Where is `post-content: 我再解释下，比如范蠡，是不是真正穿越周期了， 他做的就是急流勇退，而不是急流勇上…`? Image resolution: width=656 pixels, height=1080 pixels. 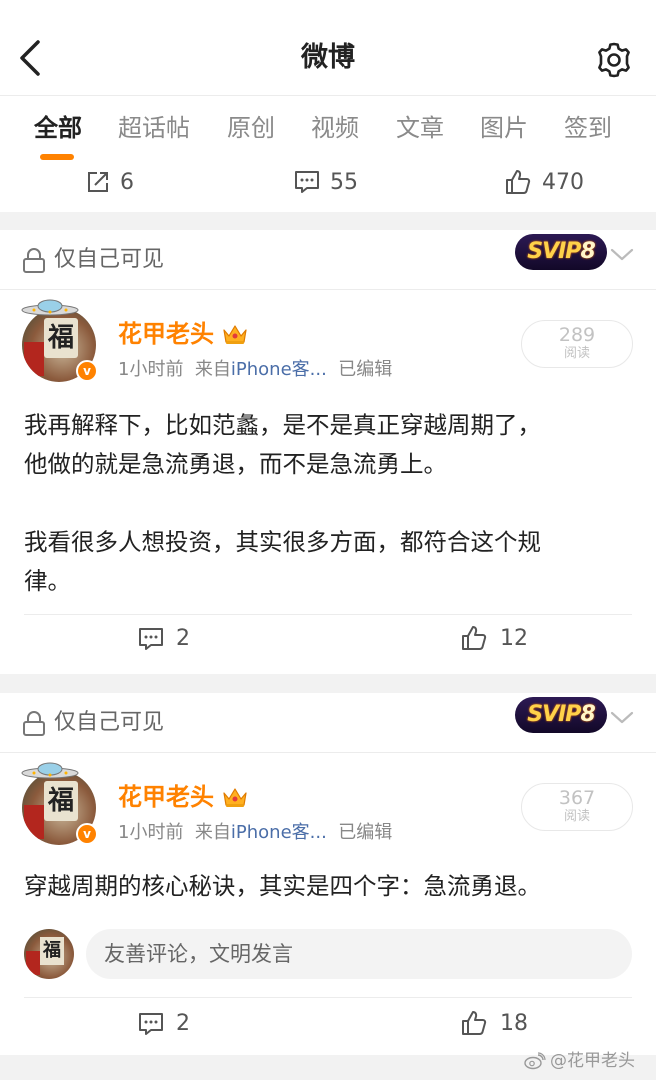 post-content: 我再解释下，比如范蠡，是不是真正穿越周期了， 他做的就是急流勇退，而不是急流勇上… is located at coordinates (282, 503).